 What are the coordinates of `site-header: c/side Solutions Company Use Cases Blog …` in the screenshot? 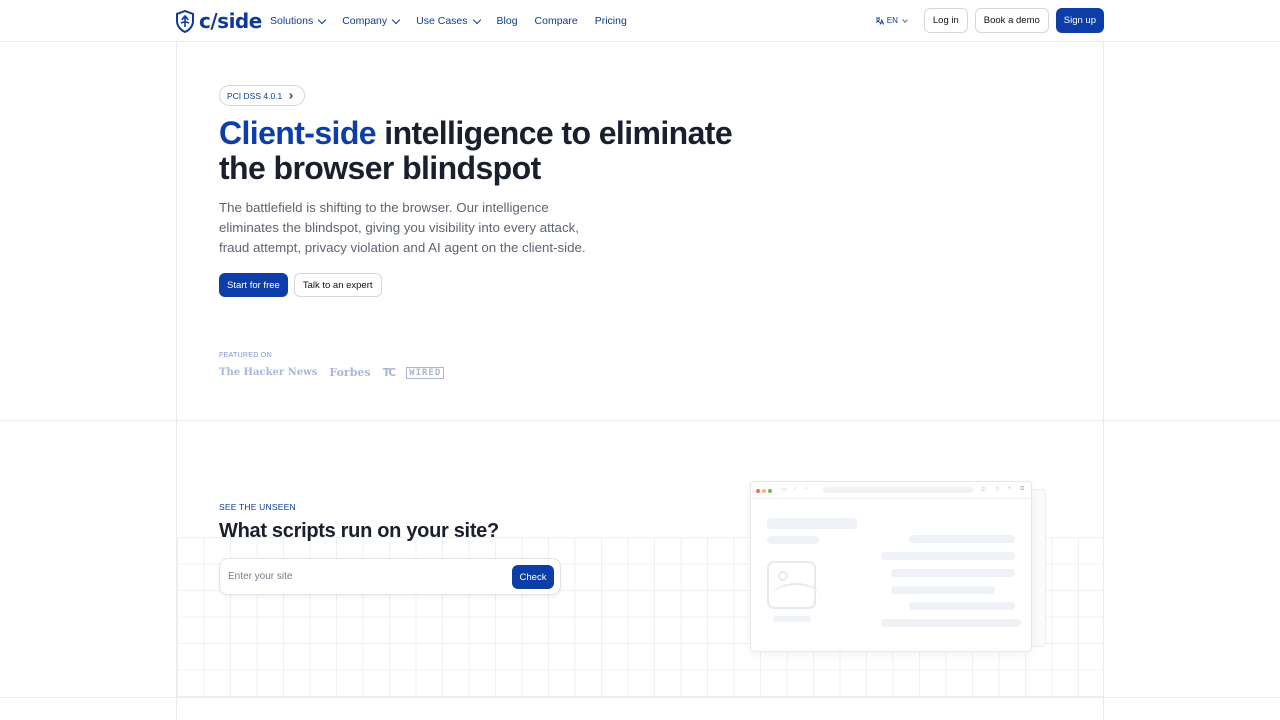 It's located at (640, 21).